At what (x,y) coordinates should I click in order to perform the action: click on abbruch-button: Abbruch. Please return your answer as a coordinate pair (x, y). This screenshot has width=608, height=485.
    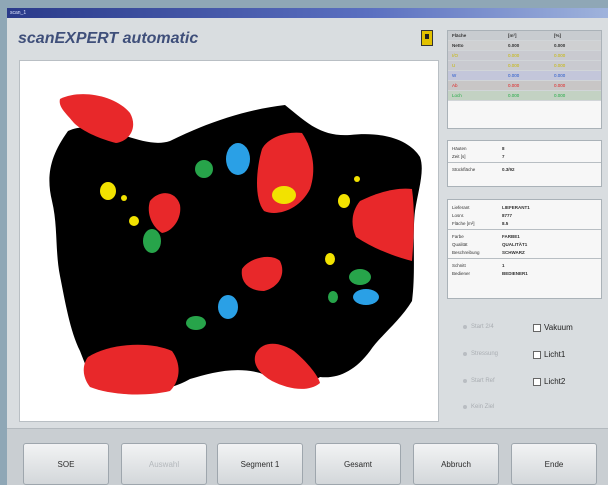
    Looking at the image, I should click on (456, 464).